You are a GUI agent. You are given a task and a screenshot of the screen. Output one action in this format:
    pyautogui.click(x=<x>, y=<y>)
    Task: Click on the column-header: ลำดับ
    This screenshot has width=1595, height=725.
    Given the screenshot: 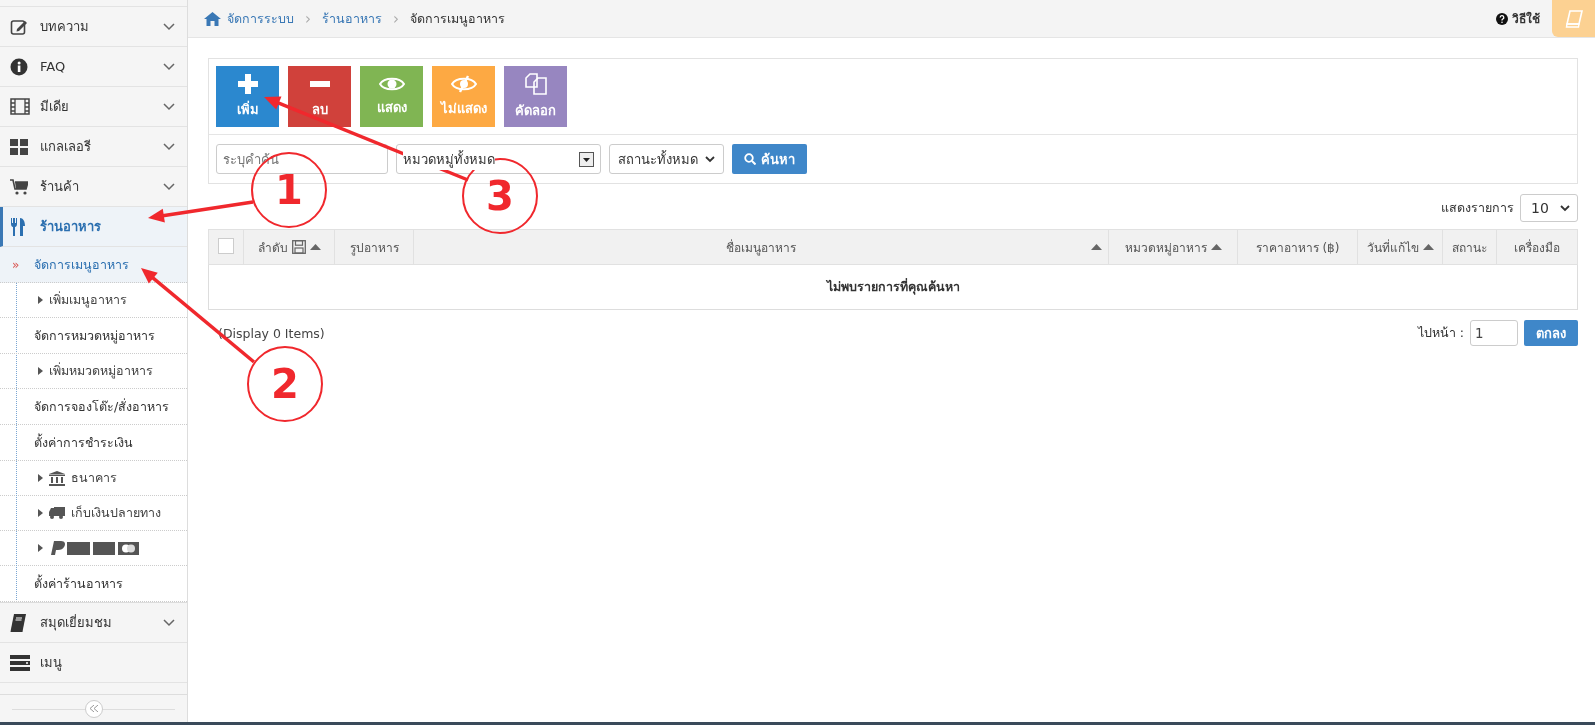 What is the action you would take?
    pyautogui.click(x=289, y=247)
    